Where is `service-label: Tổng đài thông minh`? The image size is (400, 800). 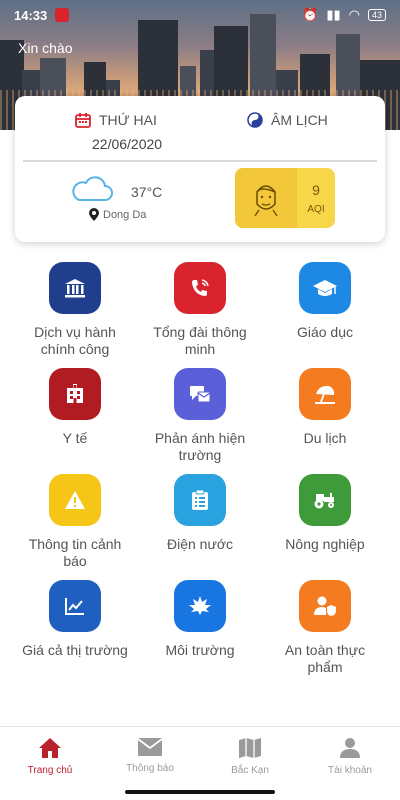
service-label: Tổng đài thông minh is located at coordinates (200, 340).